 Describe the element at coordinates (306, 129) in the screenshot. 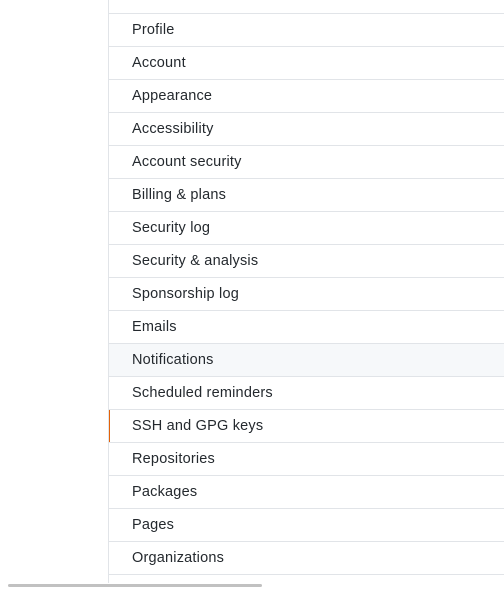

I see `menu-item-accessibility: Accessibility` at that location.